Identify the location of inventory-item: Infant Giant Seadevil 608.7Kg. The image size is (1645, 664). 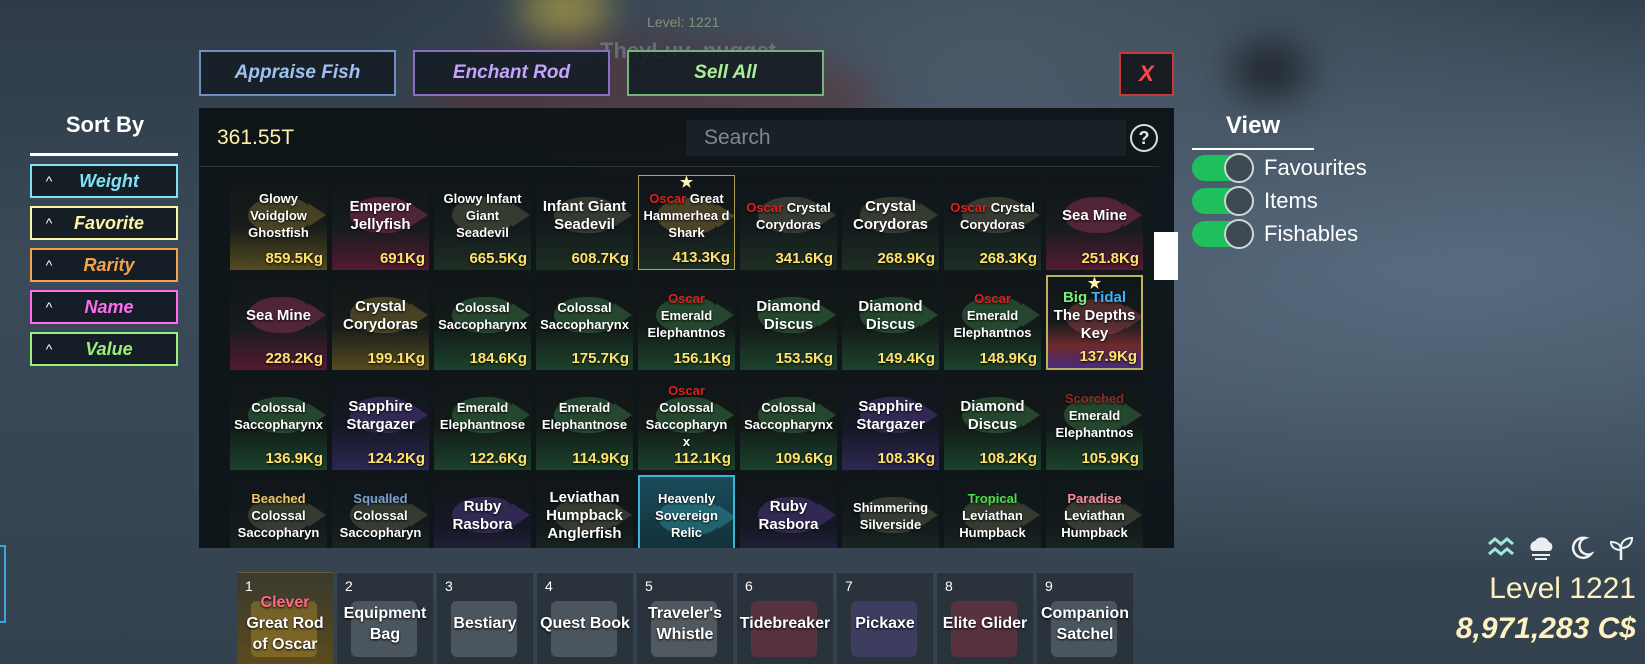
(584, 222).